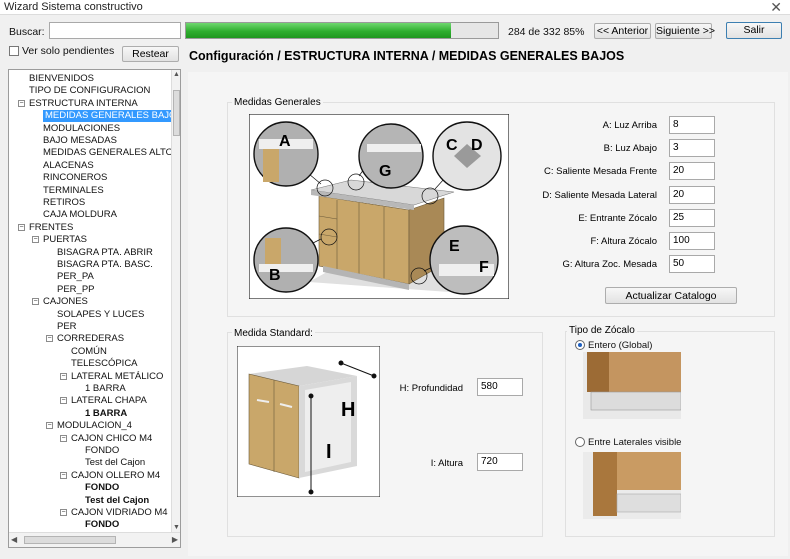 The width and height of the screenshot is (790, 559). I want to click on medida-standard-title: Medida Standard:, so click(273, 333).